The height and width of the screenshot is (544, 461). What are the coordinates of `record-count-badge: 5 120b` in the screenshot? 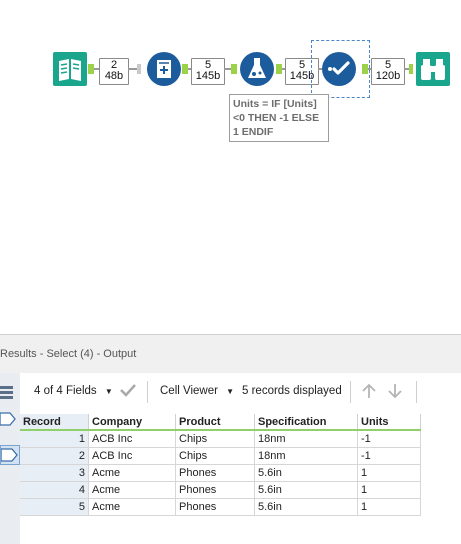 It's located at (388, 71).